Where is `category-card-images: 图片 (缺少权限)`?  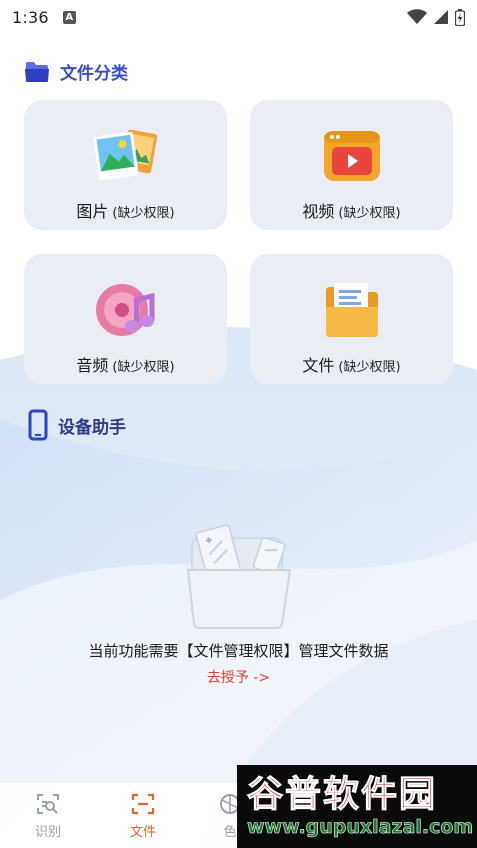
category-card-images: 图片 (缺少权限) is located at coordinates (125, 165).